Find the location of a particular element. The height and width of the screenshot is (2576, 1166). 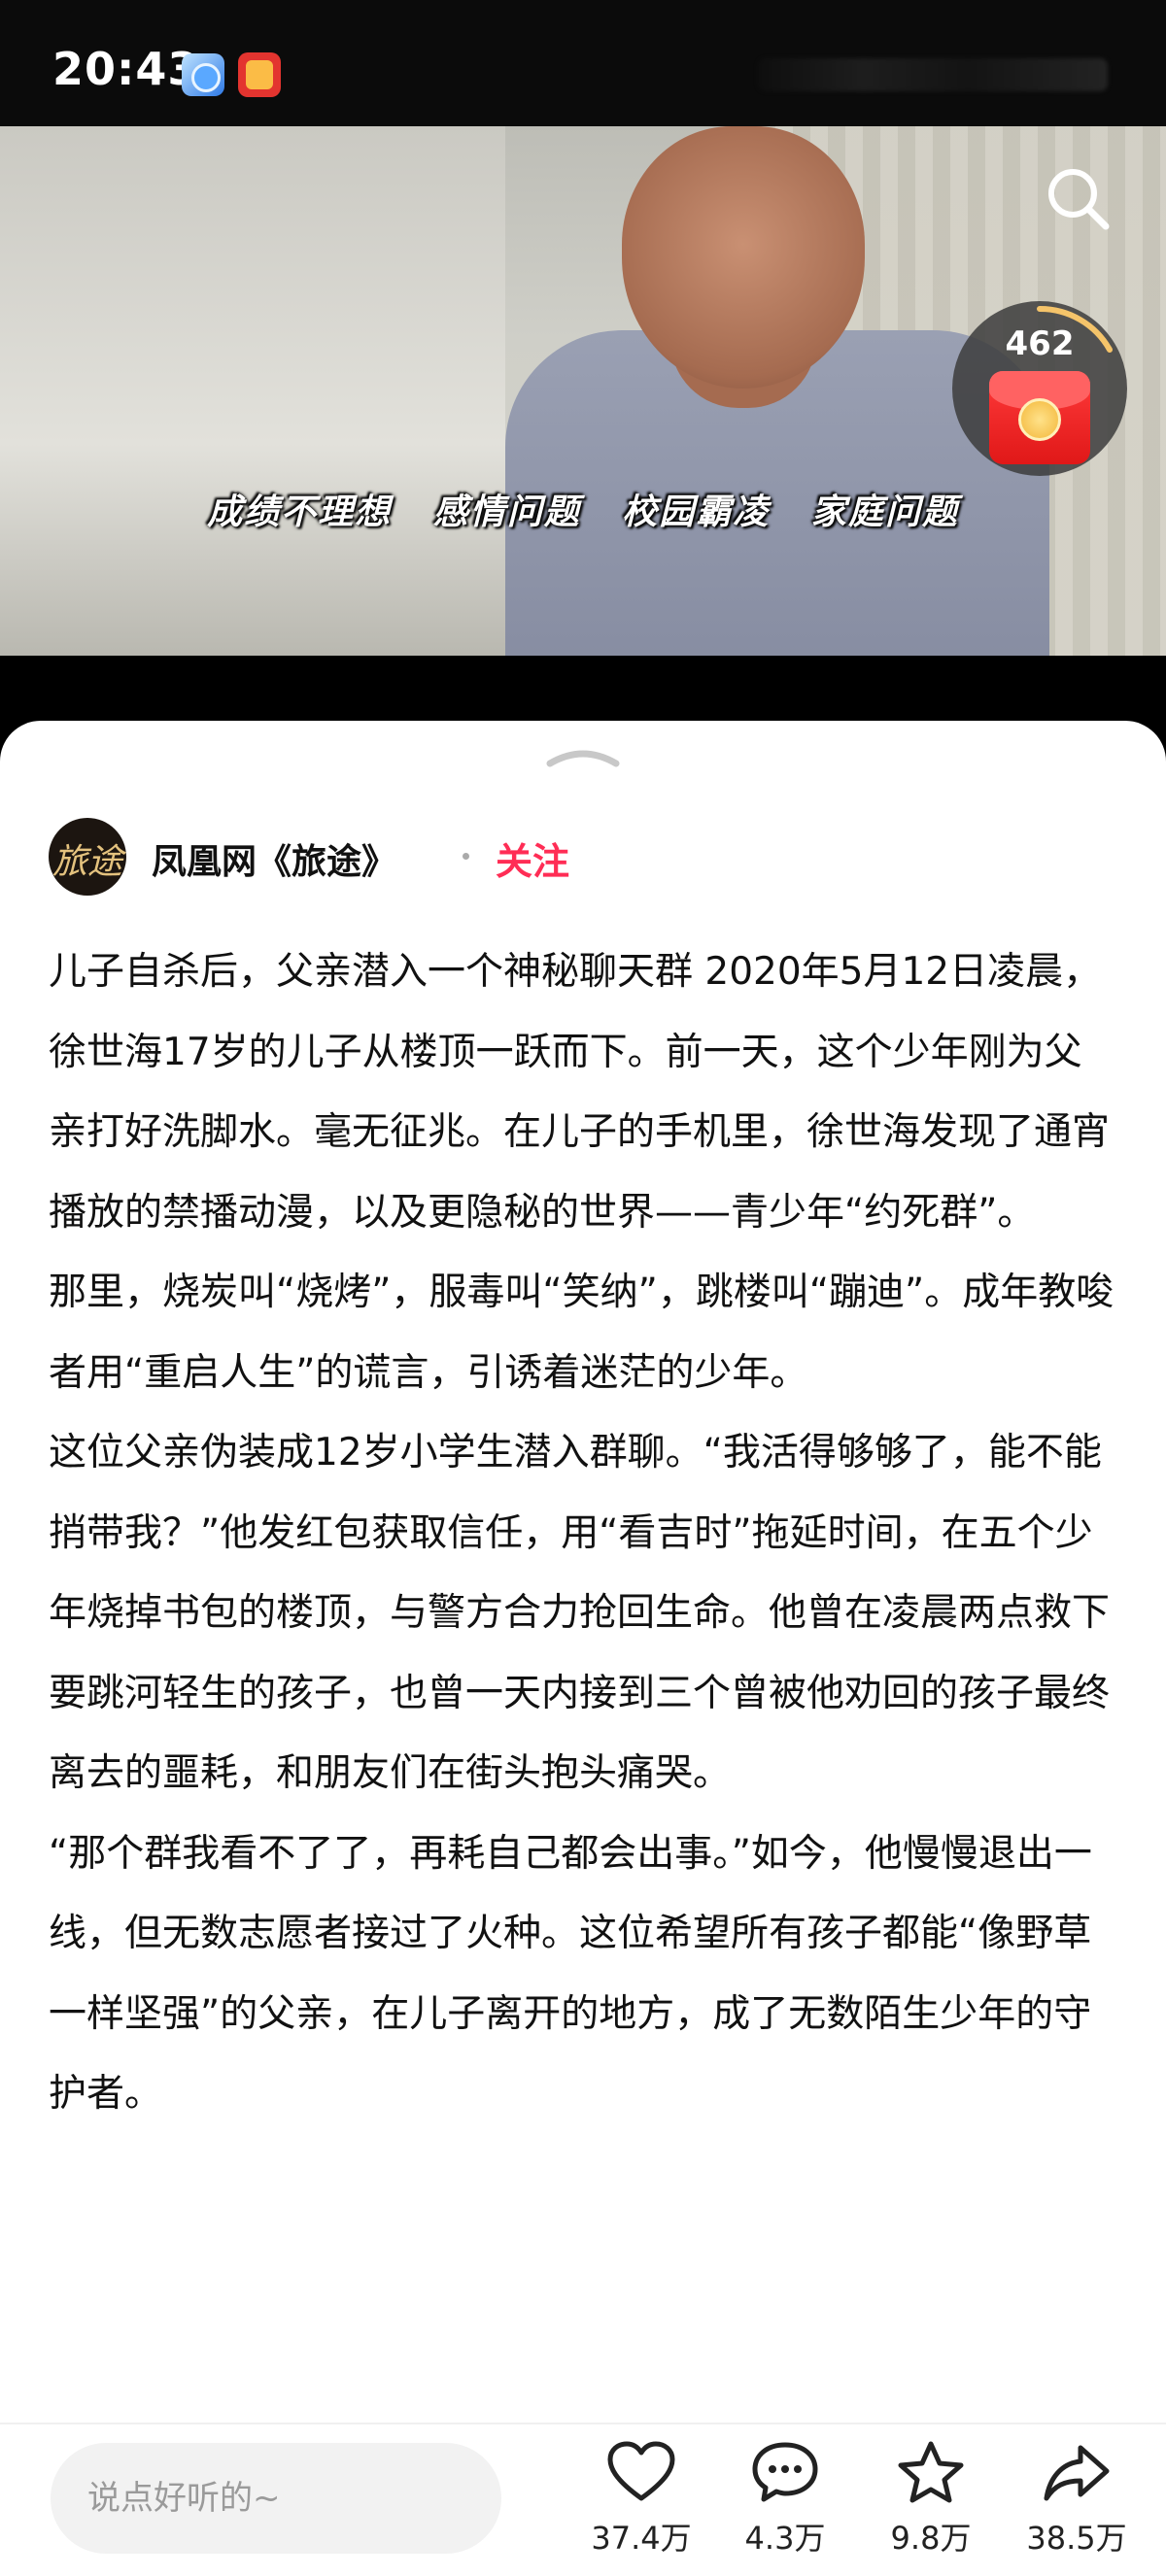

app-notification-icon is located at coordinates (203, 74).